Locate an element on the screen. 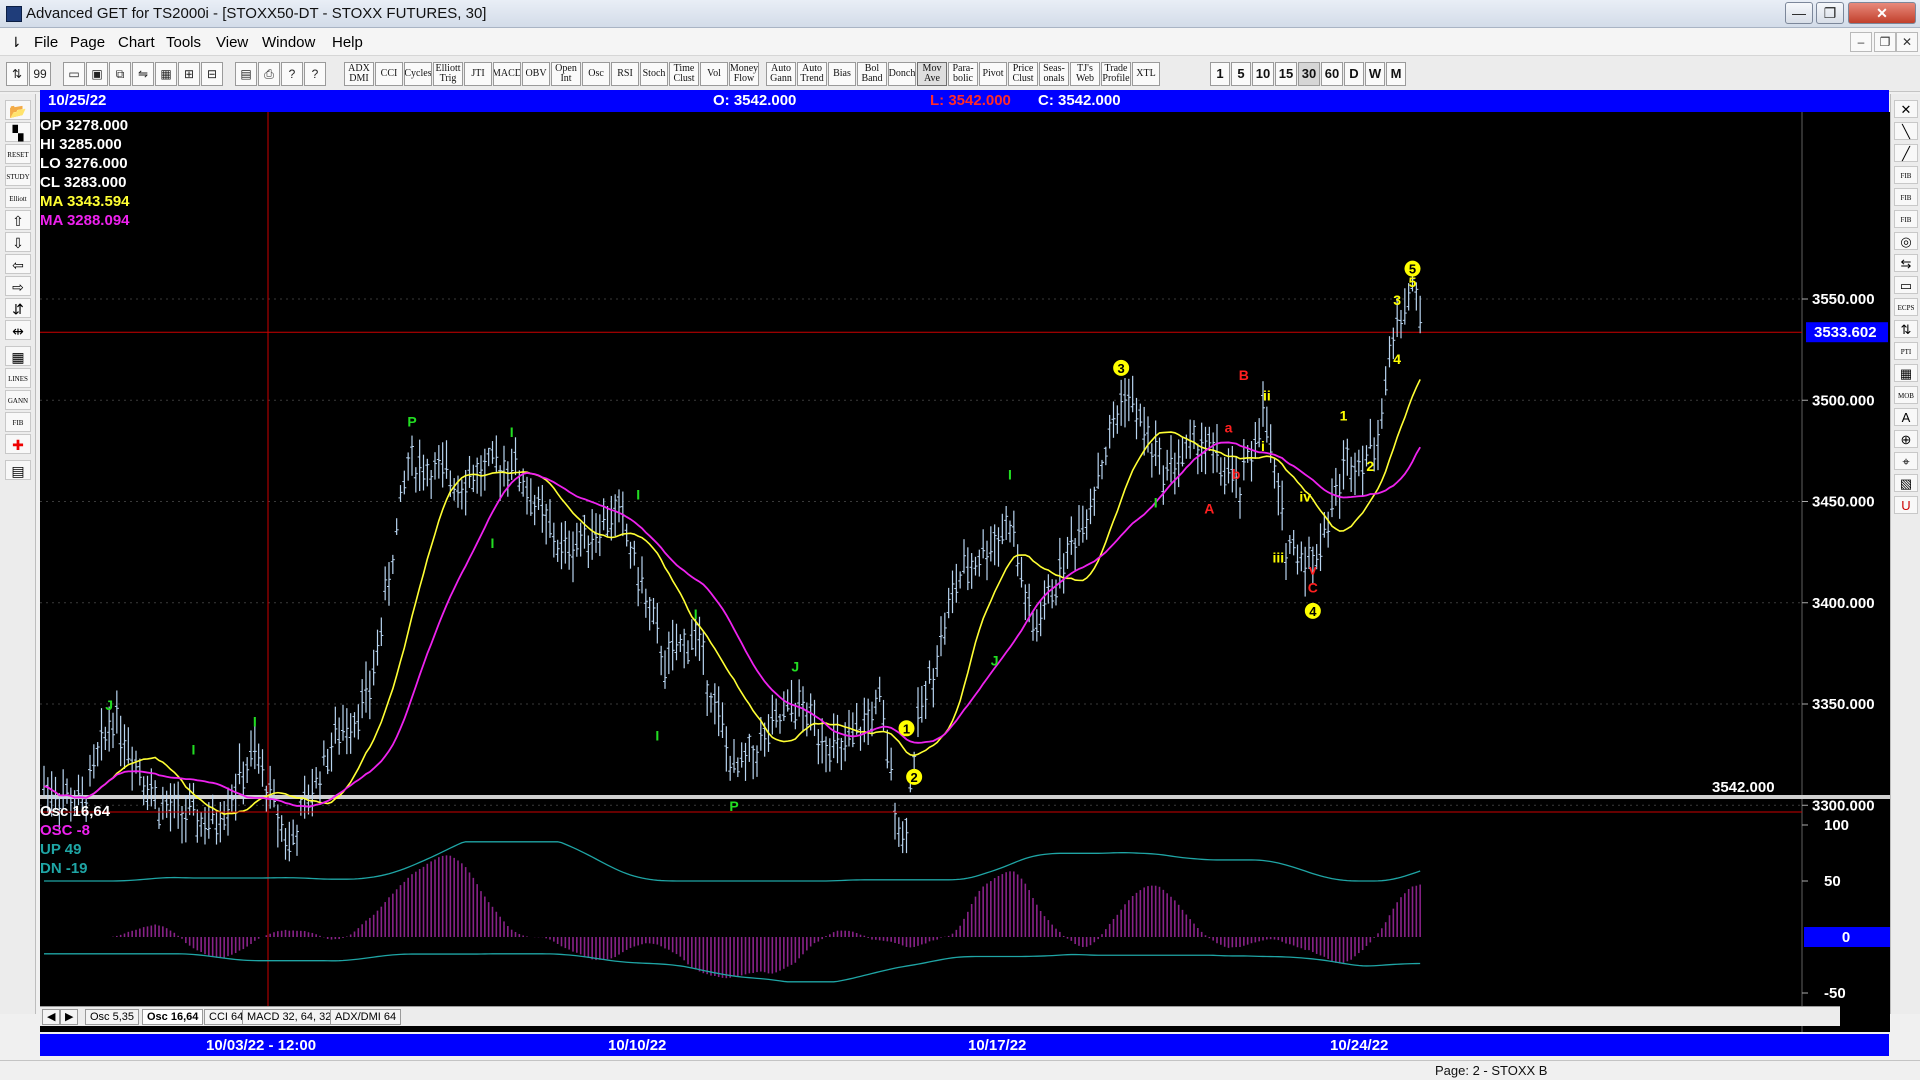 This screenshot has height=1080, width=1920. fib-ext-button: FIB EXT is located at coordinates (1906, 204).